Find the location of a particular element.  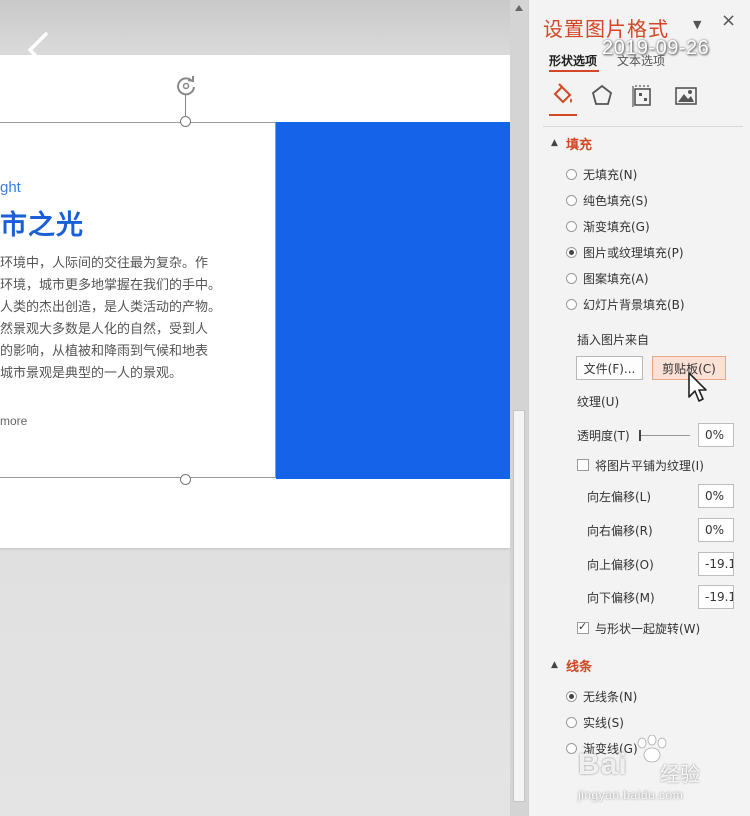

radio-label: 渐变填充(G) is located at coordinates (616, 226).